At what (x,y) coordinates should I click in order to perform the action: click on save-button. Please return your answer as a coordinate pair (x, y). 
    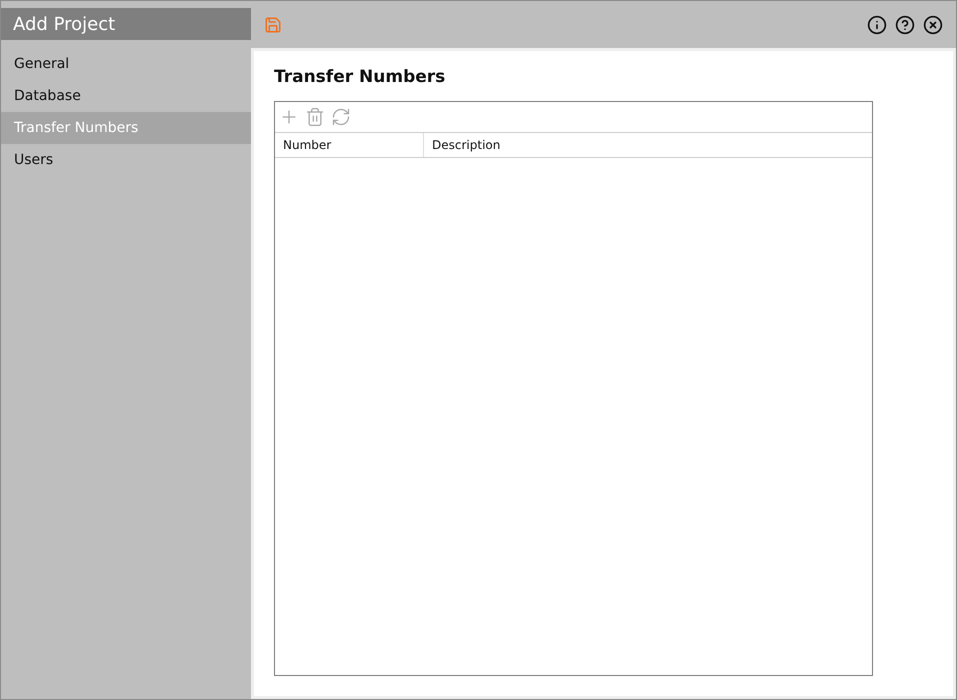
    Looking at the image, I should click on (273, 25).